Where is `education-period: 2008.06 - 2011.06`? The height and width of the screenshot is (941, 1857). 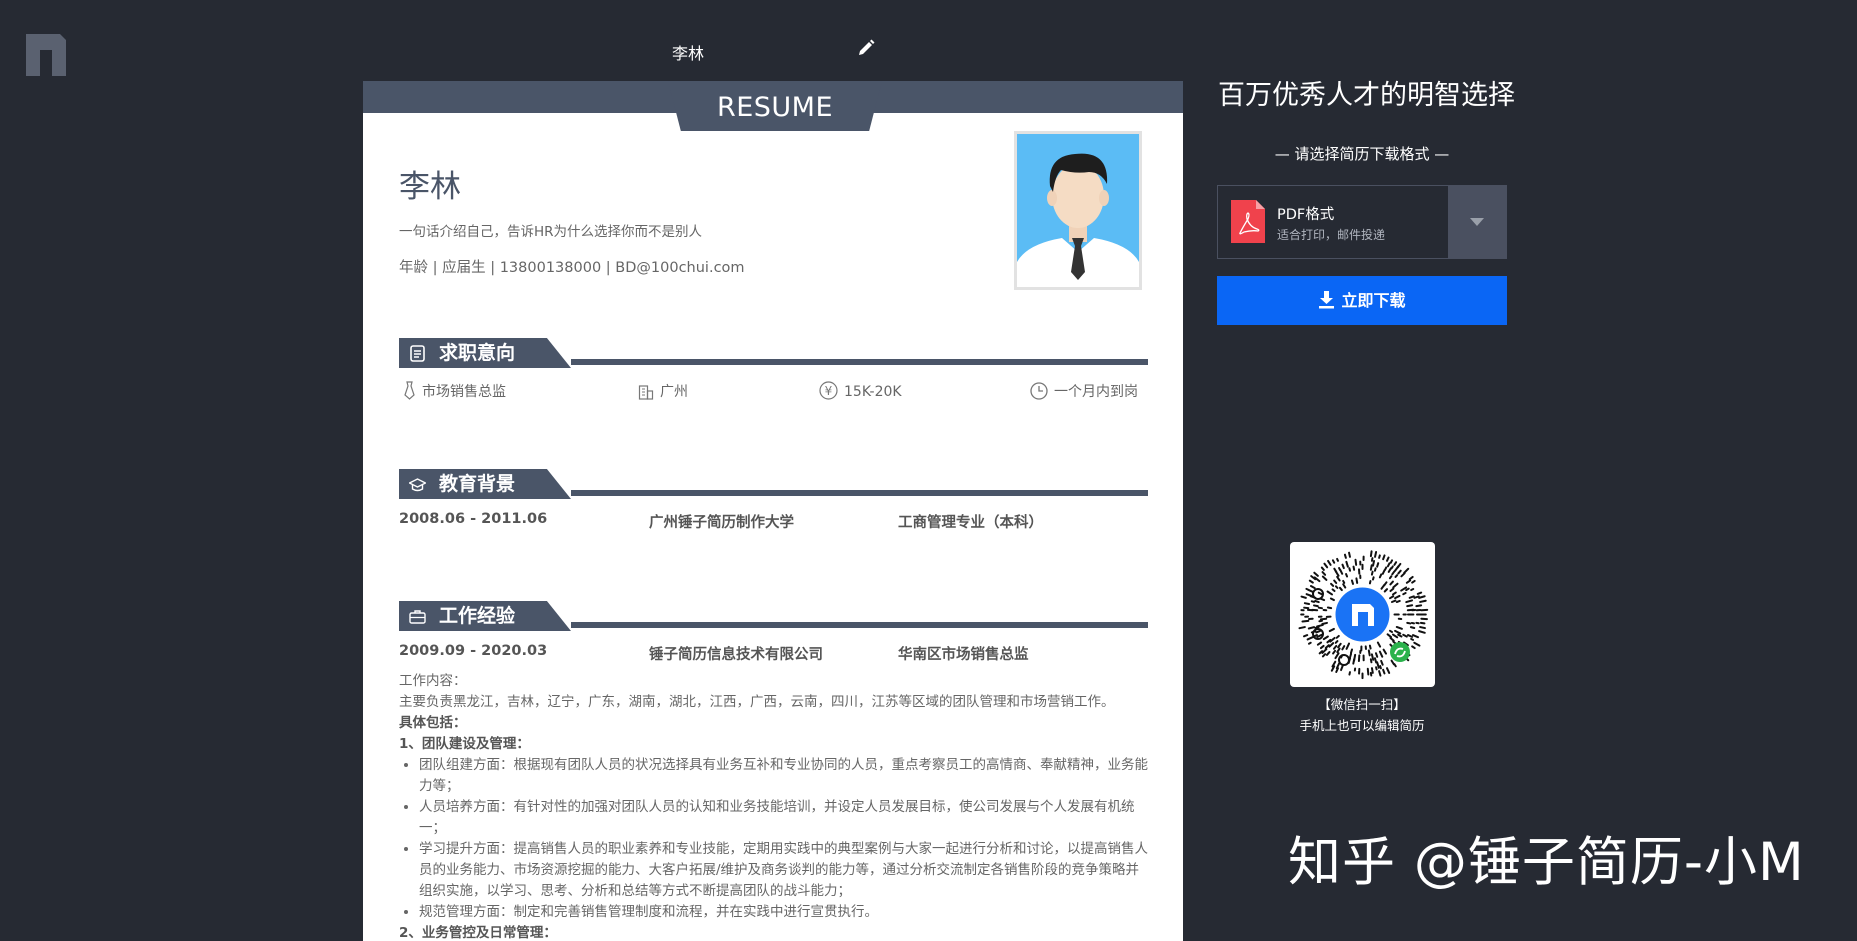
education-period: 2008.06 - 2011.06 is located at coordinates (473, 519).